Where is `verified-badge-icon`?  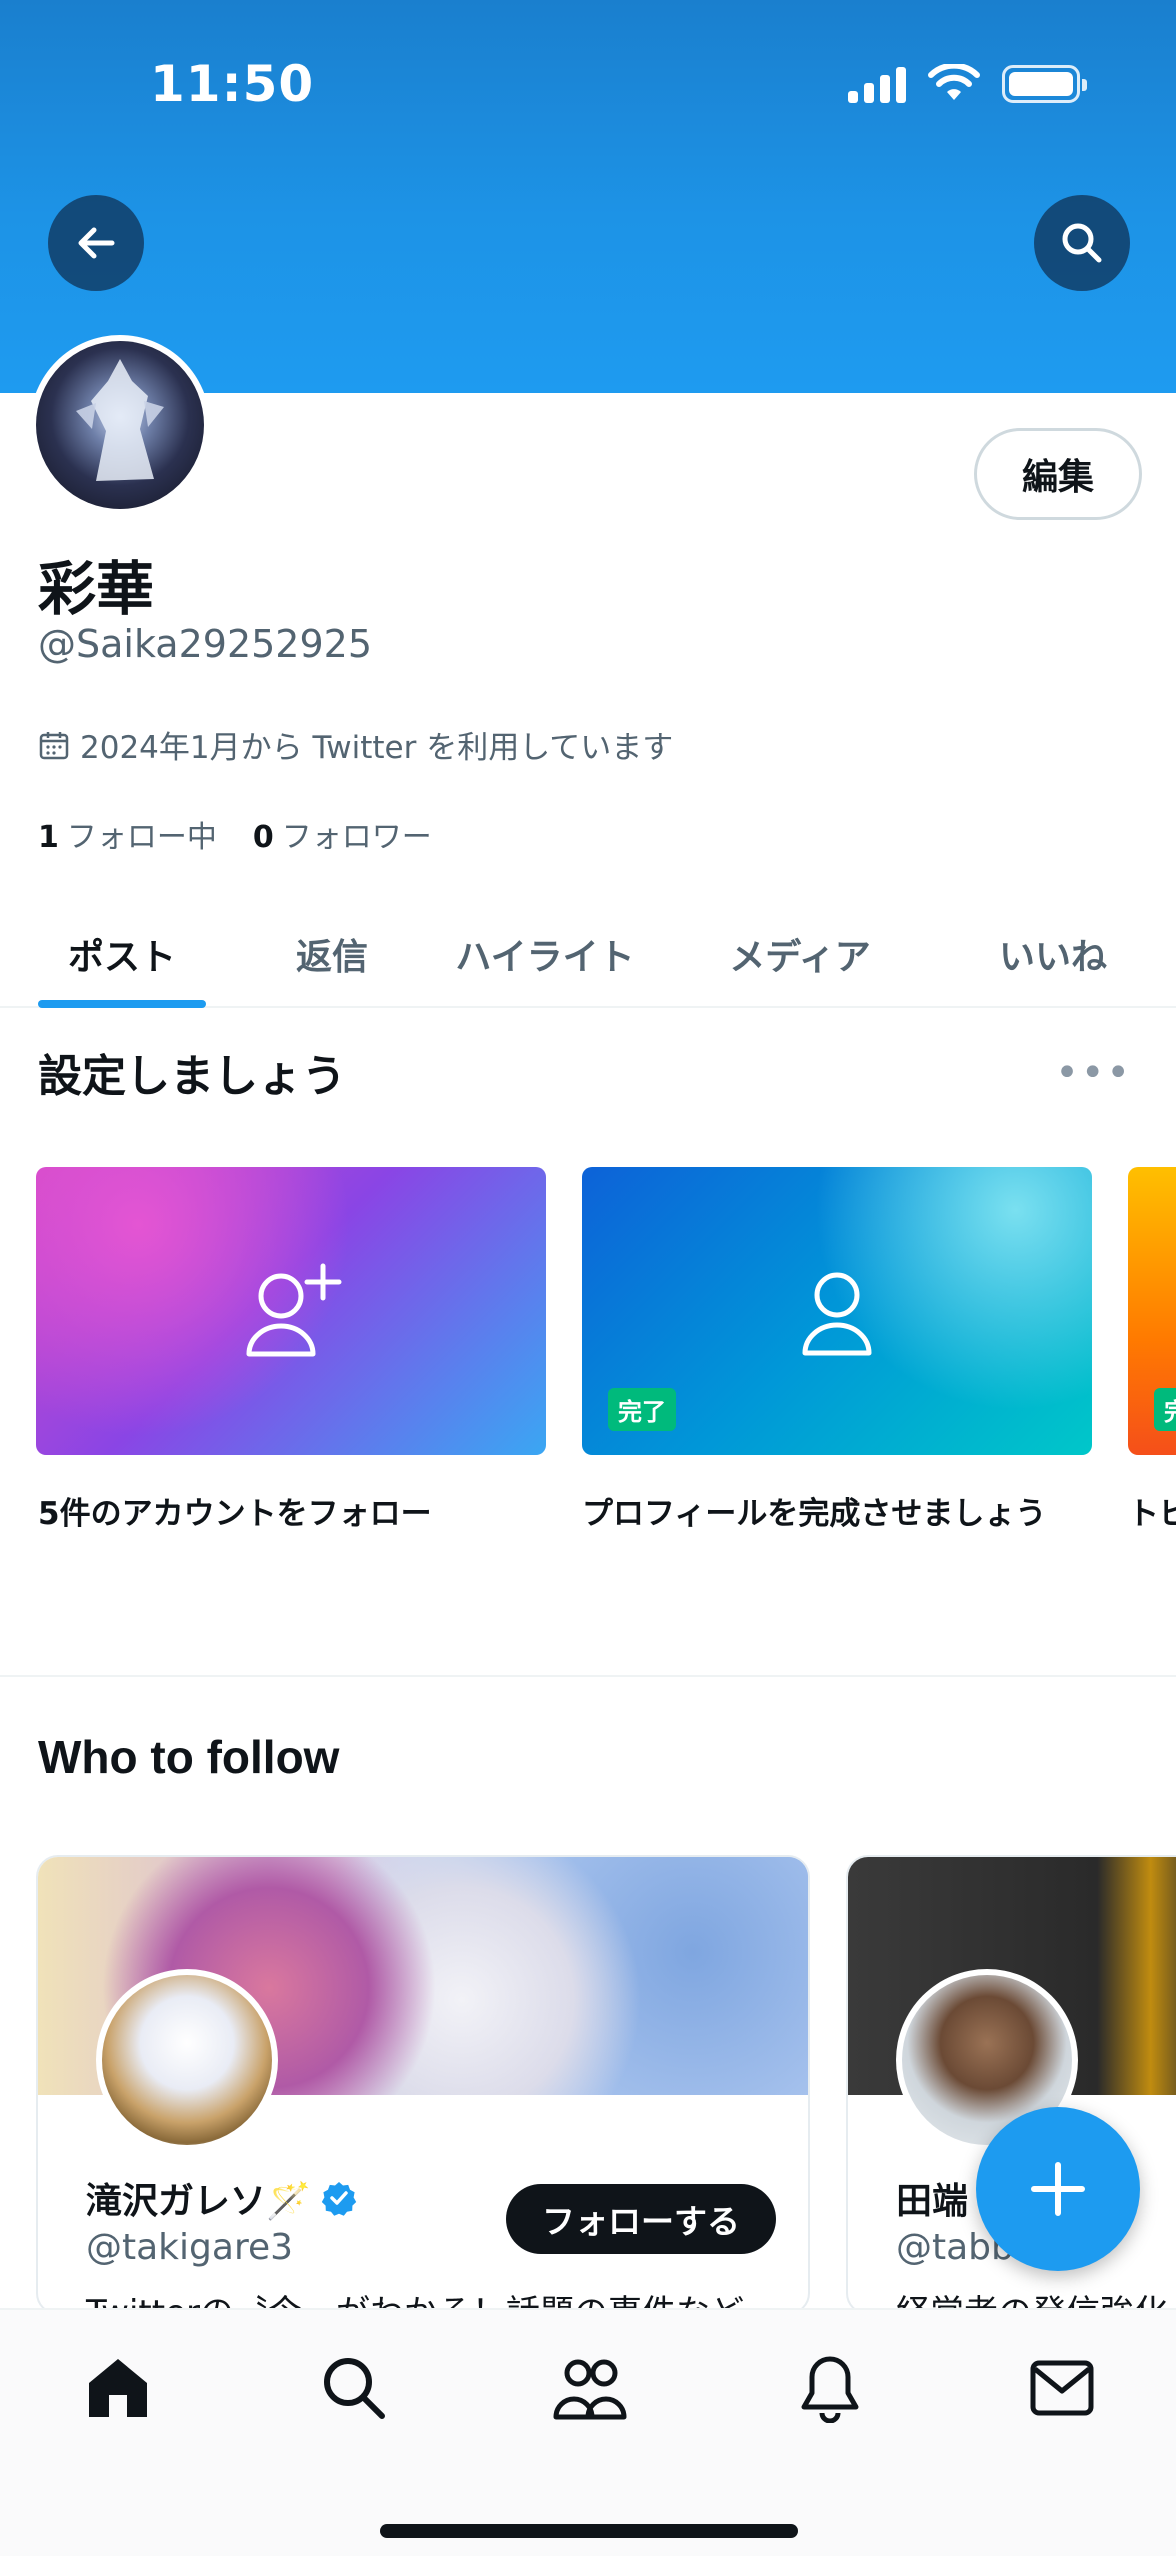
verified-badge-icon is located at coordinates (339, 2198).